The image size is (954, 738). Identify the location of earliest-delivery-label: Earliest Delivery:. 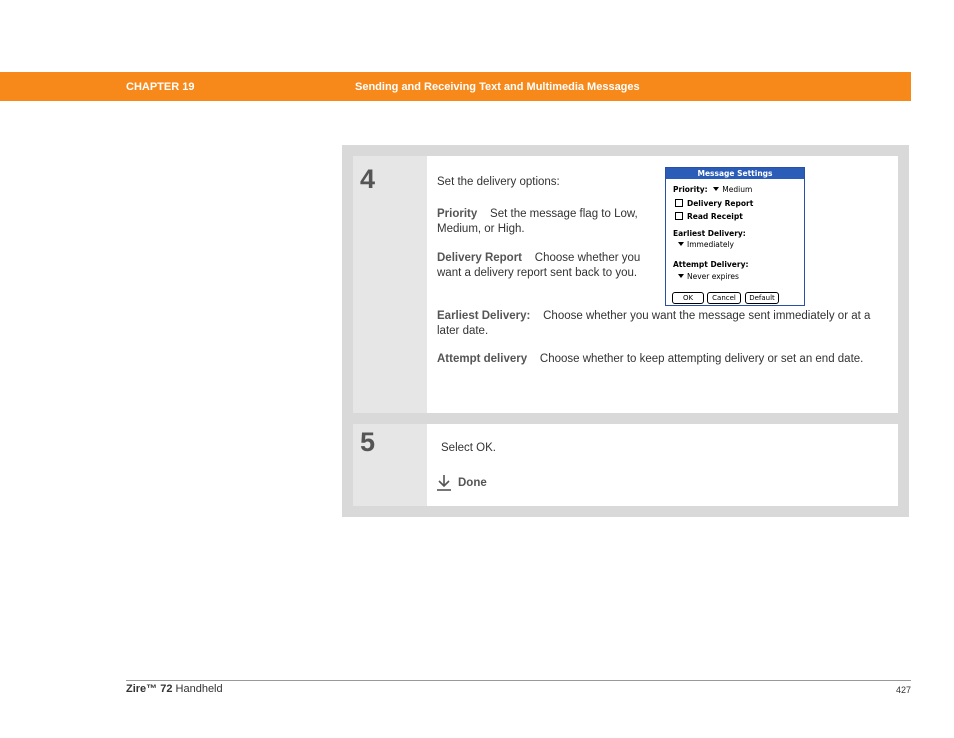
(709, 233).